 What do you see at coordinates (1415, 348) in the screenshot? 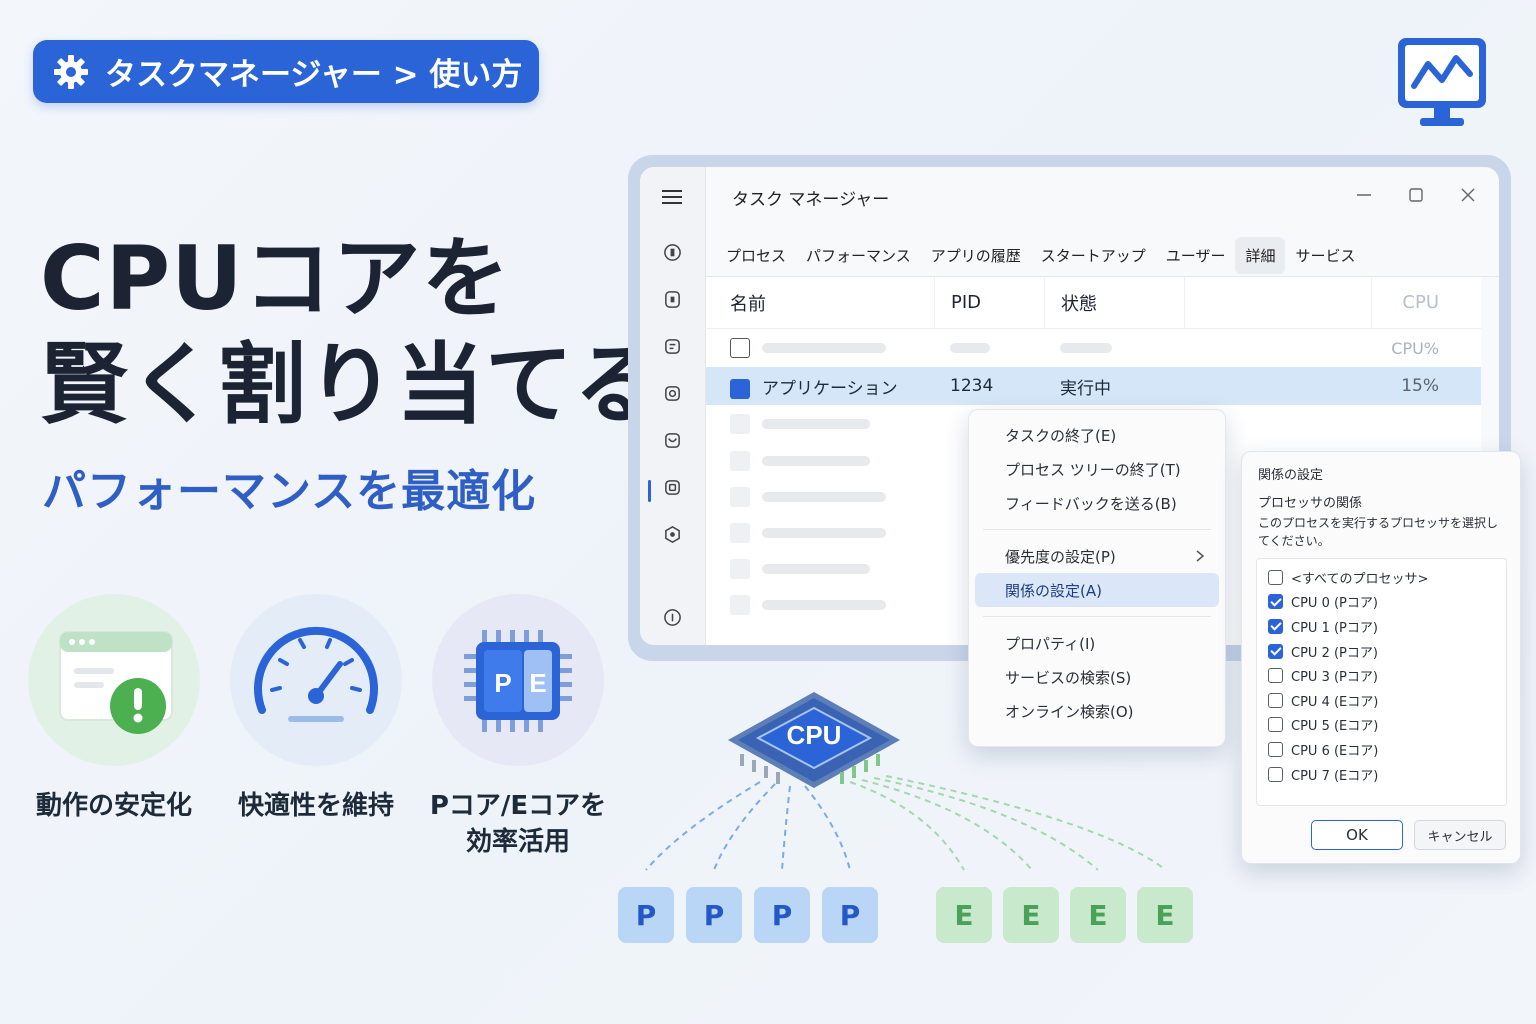
I see `row-cpu-label: CPU%` at bounding box center [1415, 348].